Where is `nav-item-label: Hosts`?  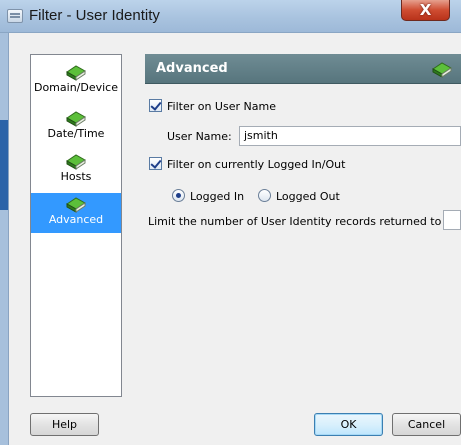
nav-item-label: Hosts is located at coordinates (76, 176).